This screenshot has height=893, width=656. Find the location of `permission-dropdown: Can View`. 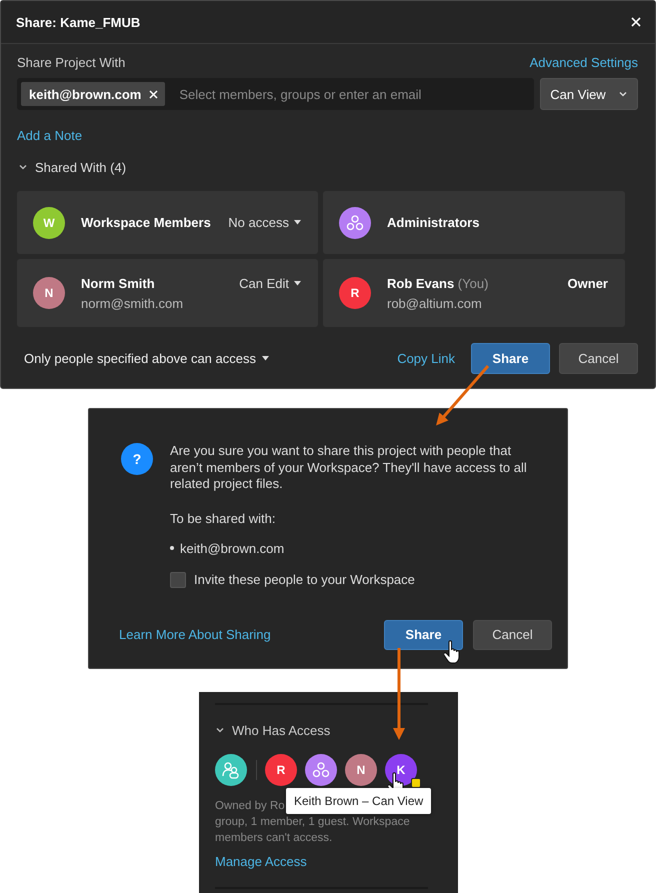

permission-dropdown: Can View is located at coordinates (589, 94).